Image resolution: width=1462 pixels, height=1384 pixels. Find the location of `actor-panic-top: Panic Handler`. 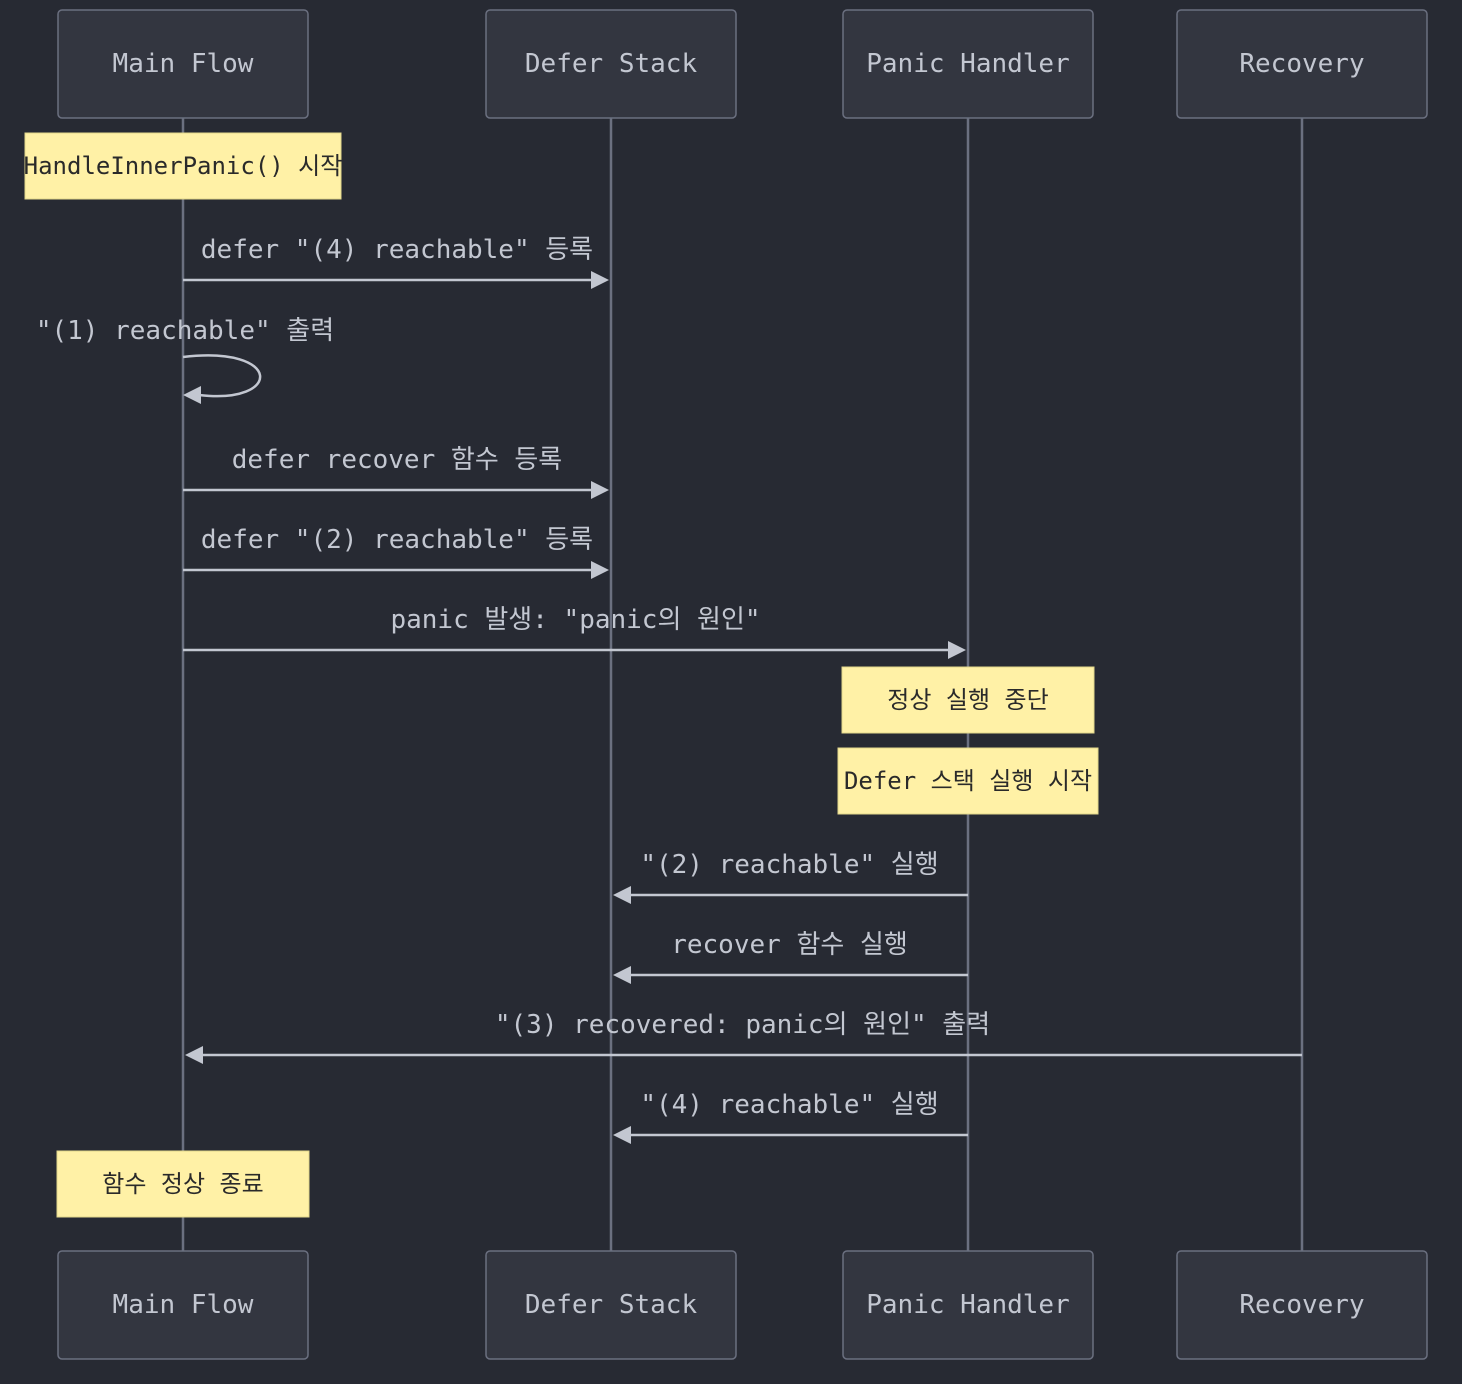

actor-panic-top: Panic Handler is located at coordinates (968, 64).